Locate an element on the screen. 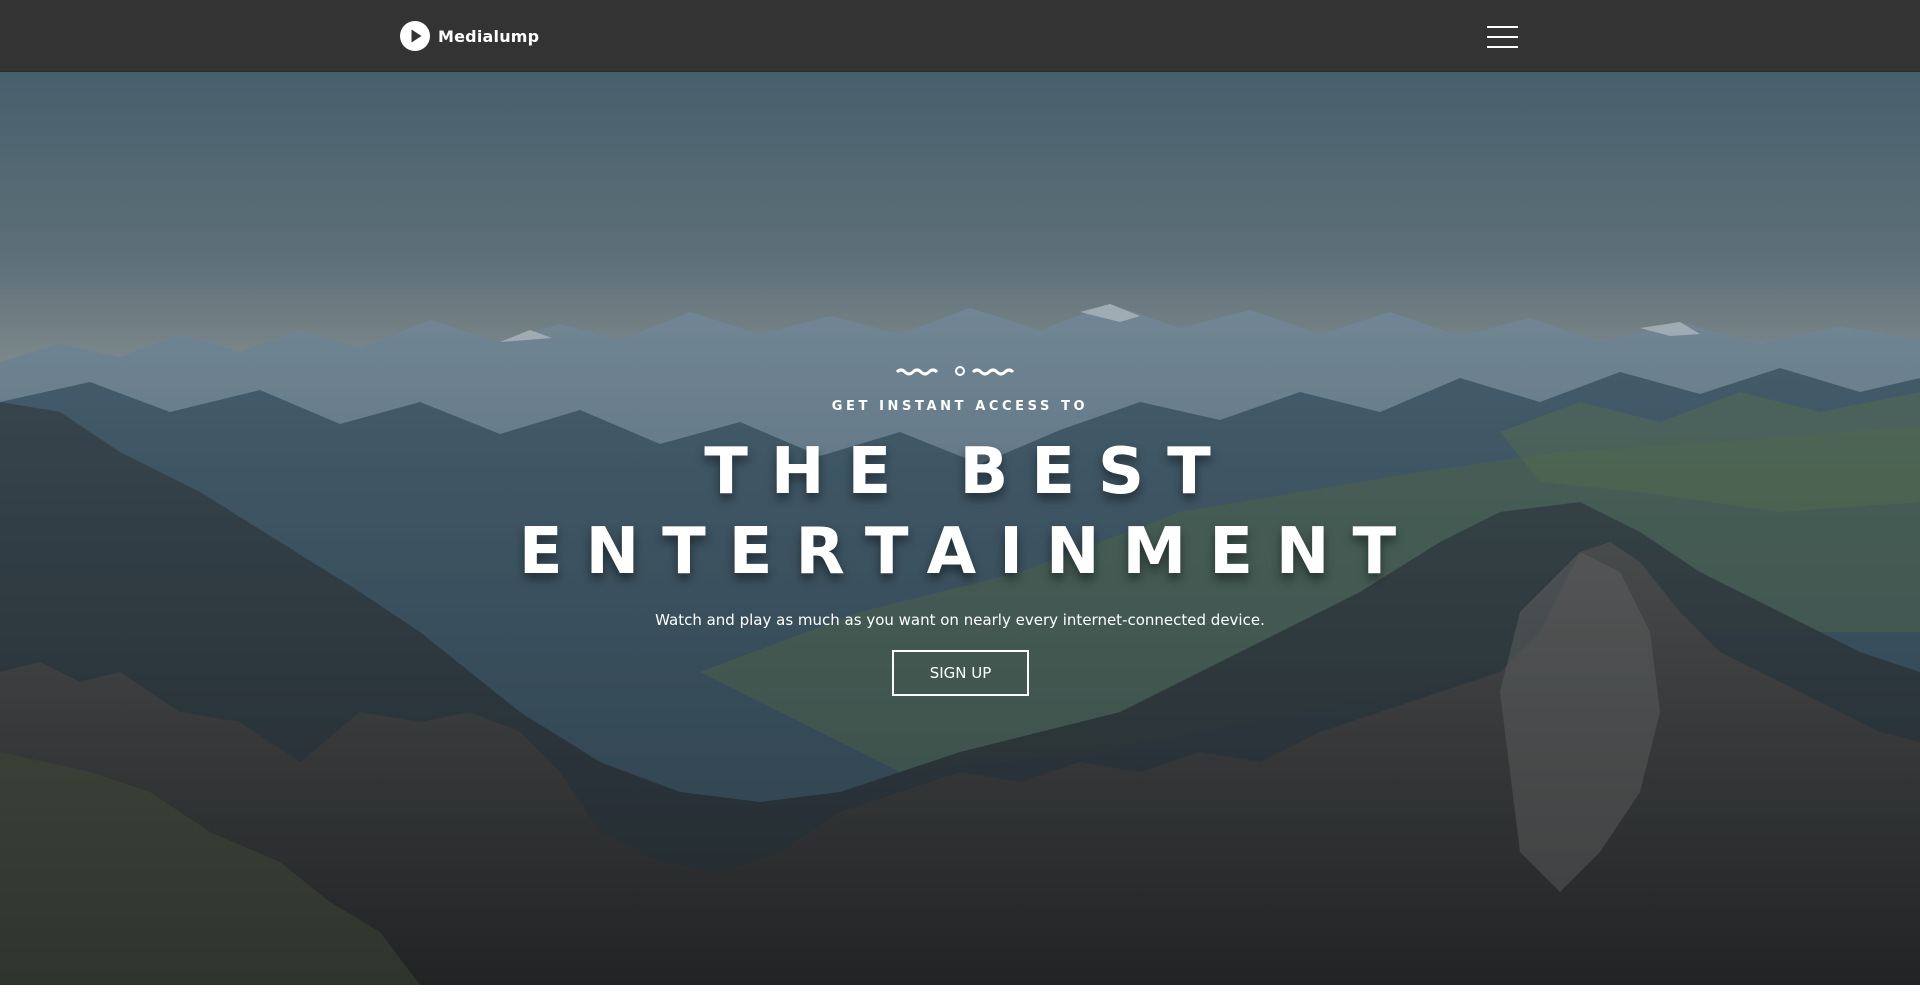  play-circle-icon is located at coordinates (415, 36).